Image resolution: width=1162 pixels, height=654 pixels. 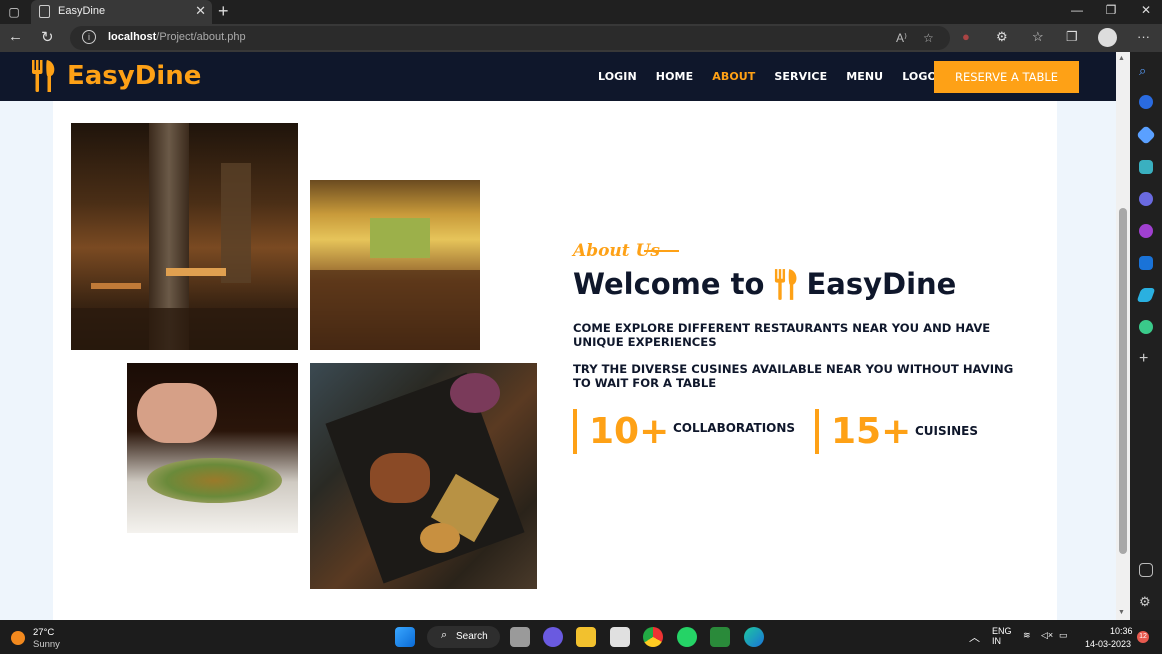 I want to click on battery-icon: ▭, so click(x=1063, y=635).